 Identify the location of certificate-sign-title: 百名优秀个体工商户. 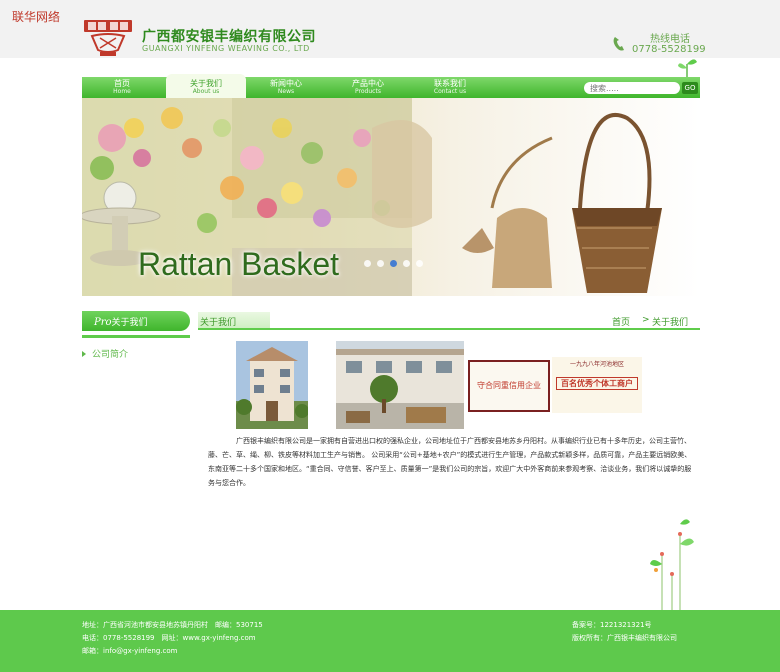
(597, 383).